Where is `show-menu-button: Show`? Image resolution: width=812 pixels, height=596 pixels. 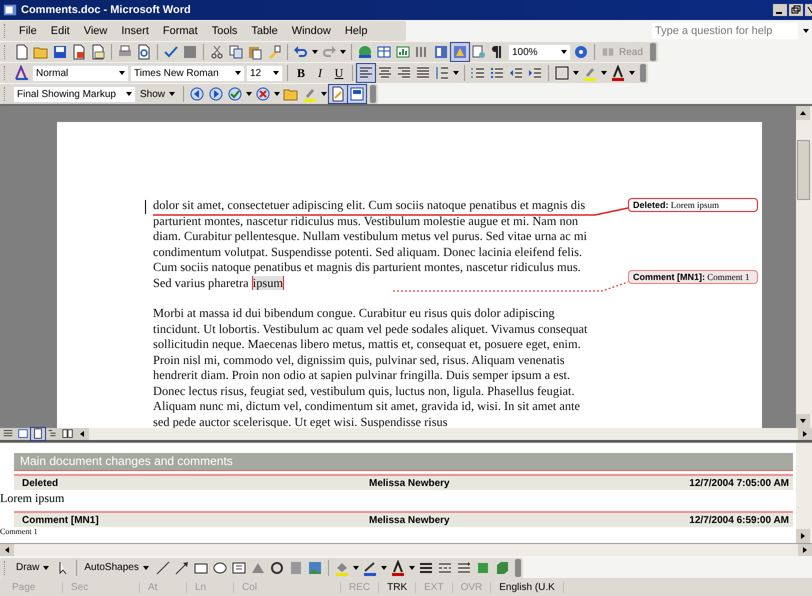
show-menu-button: Show is located at coordinates (158, 94).